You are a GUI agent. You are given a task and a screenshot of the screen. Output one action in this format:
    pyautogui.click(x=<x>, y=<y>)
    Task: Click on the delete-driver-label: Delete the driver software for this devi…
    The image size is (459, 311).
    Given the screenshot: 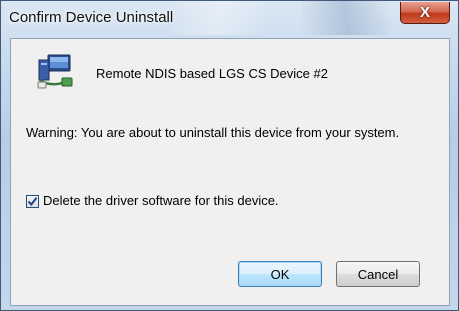 What is the action you would take?
    pyautogui.click(x=161, y=200)
    